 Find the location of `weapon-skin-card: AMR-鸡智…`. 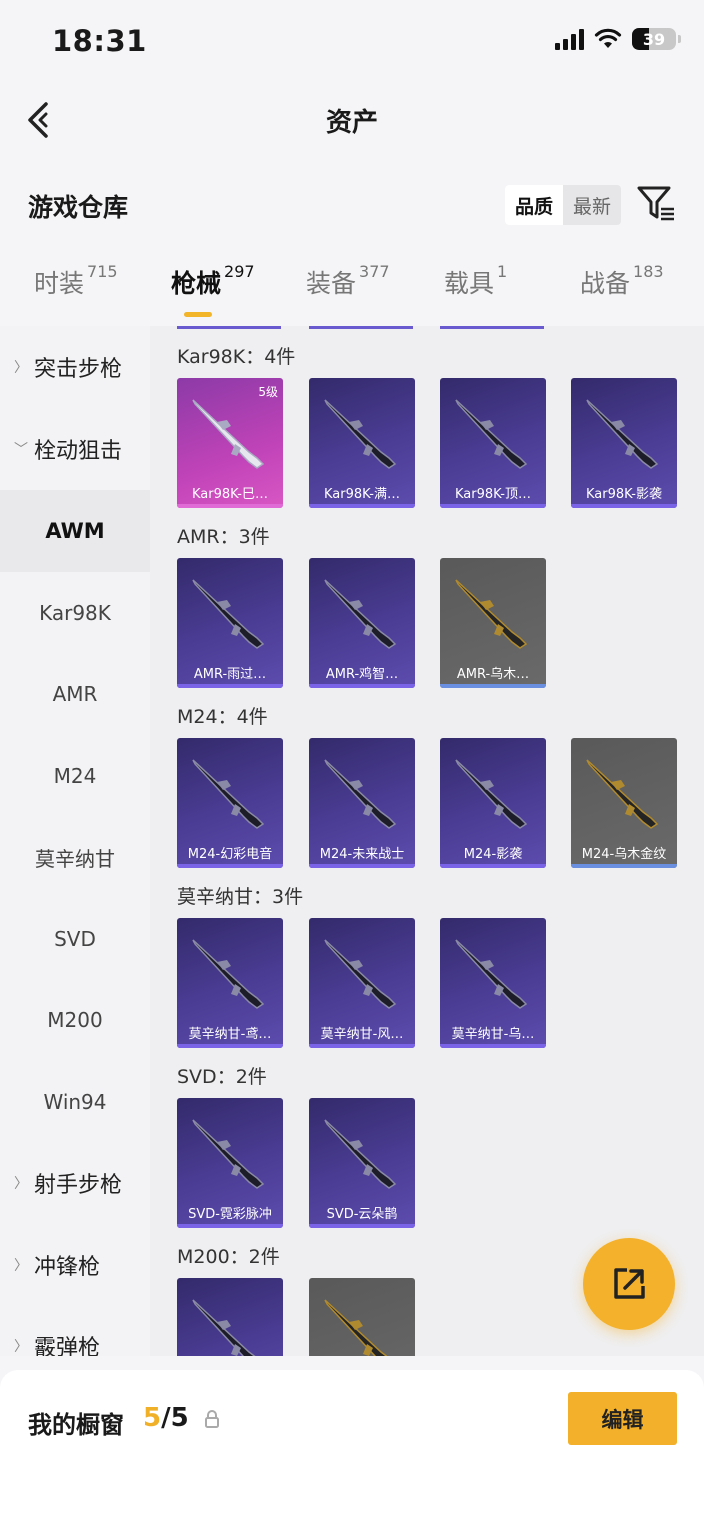

weapon-skin-card: AMR-鸡智… is located at coordinates (362, 623).